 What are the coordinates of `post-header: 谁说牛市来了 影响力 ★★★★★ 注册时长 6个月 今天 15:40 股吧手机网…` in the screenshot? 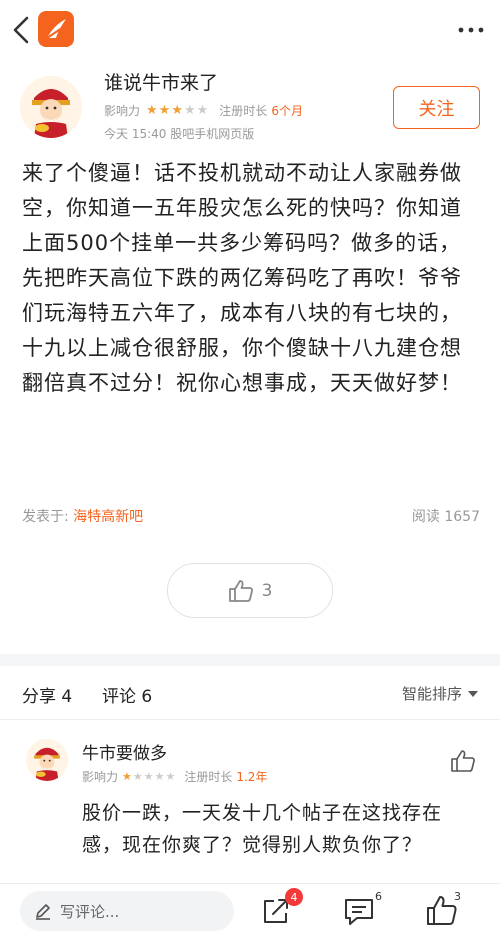 It's located at (250, 104).